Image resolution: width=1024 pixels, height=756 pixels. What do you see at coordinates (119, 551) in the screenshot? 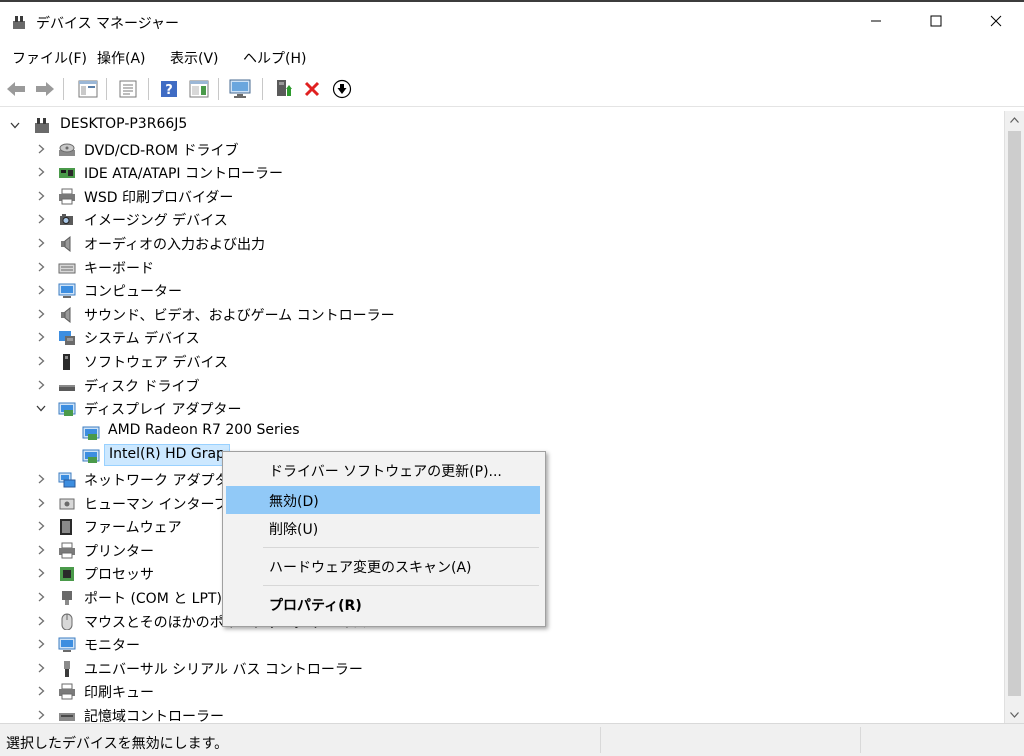
I see `tree-item-label: プリンター` at bounding box center [119, 551].